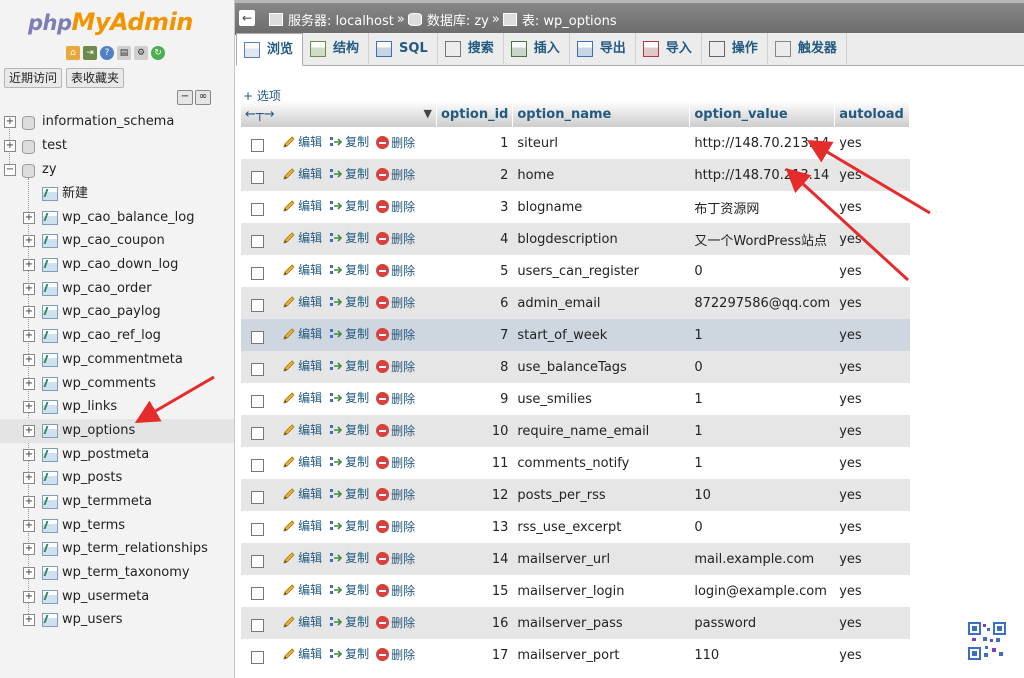 The height and width of the screenshot is (678, 1024). What do you see at coordinates (474, 143) in the screenshot?
I see `cell-option-id: 1` at bounding box center [474, 143].